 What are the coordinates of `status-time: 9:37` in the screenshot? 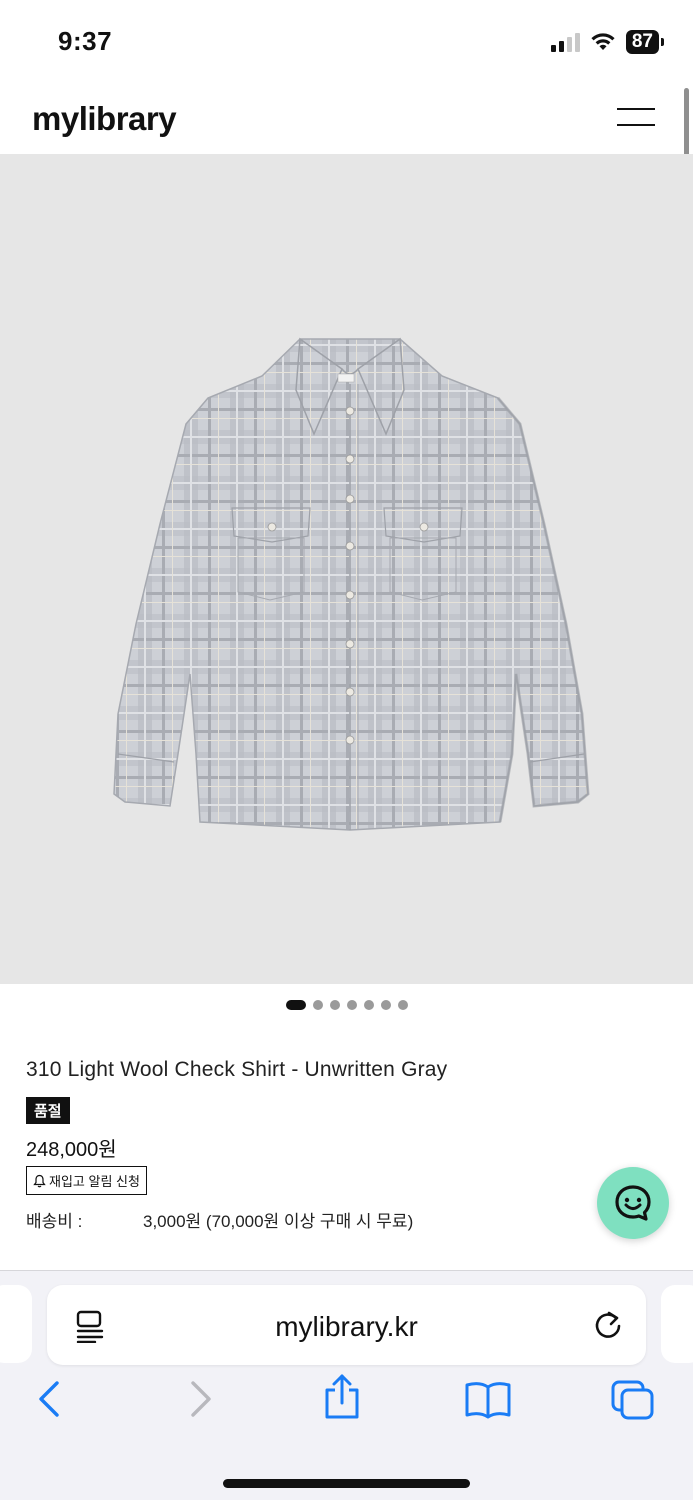 It's located at (85, 41).